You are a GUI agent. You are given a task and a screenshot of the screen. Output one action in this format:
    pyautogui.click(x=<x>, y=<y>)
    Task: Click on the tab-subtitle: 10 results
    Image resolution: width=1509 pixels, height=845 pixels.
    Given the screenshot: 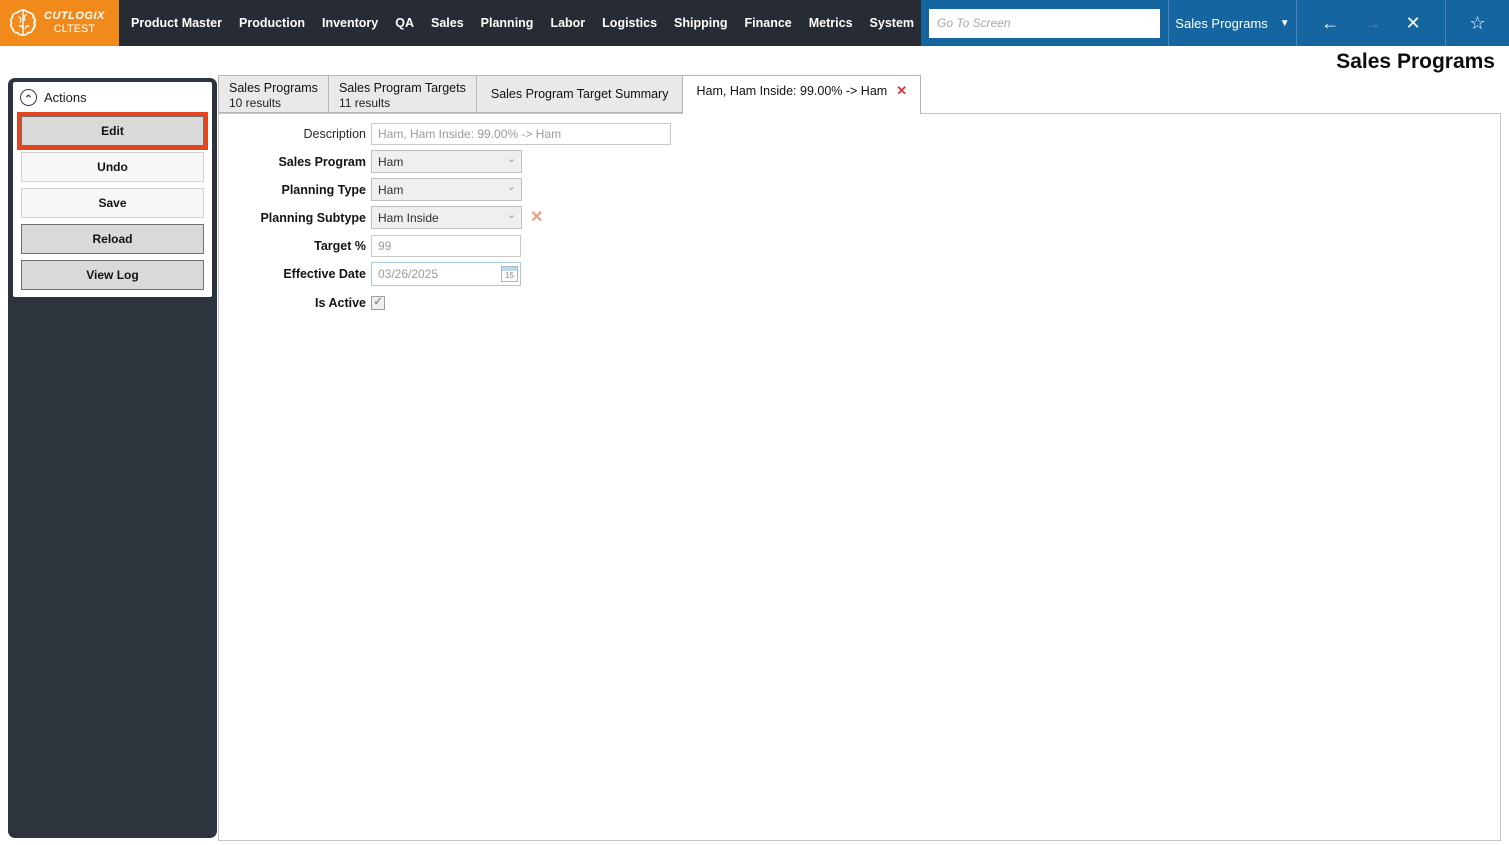 What is the action you would take?
    pyautogui.click(x=255, y=103)
    